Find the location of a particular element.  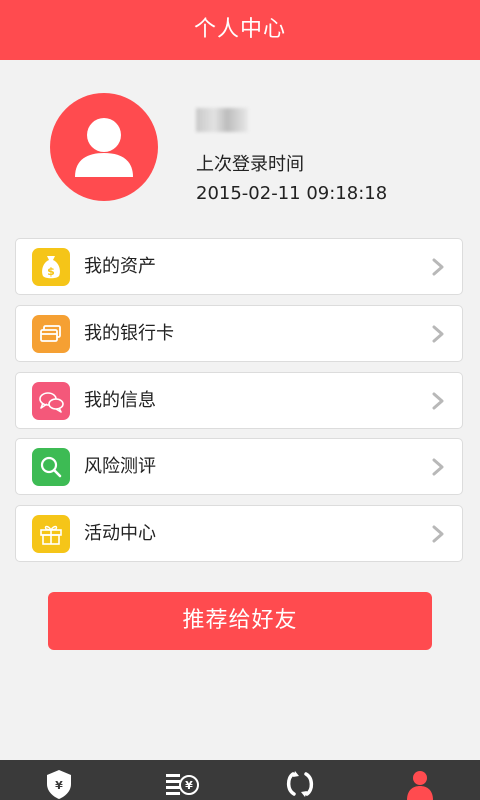

page-title: 个人中心 is located at coordinates (240, 30).